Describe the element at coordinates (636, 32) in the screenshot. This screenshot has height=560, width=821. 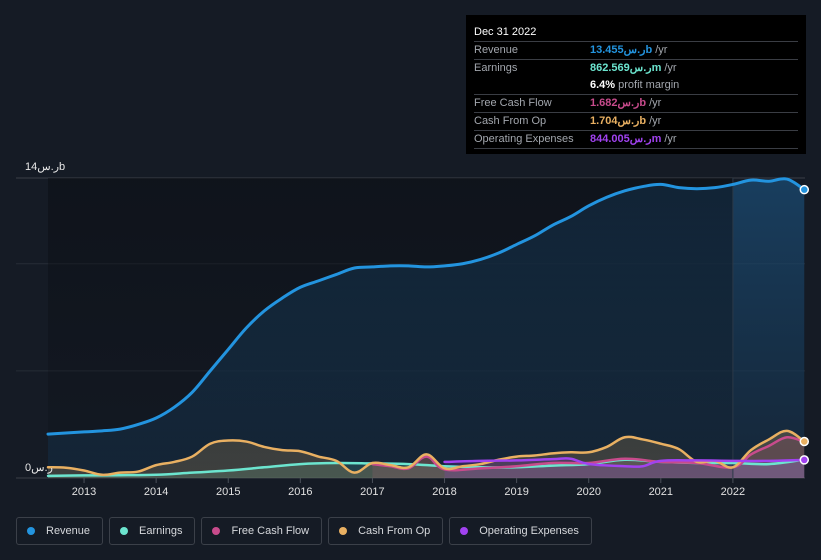
I see `tooltip-date: Dec 31 2022` at that location.